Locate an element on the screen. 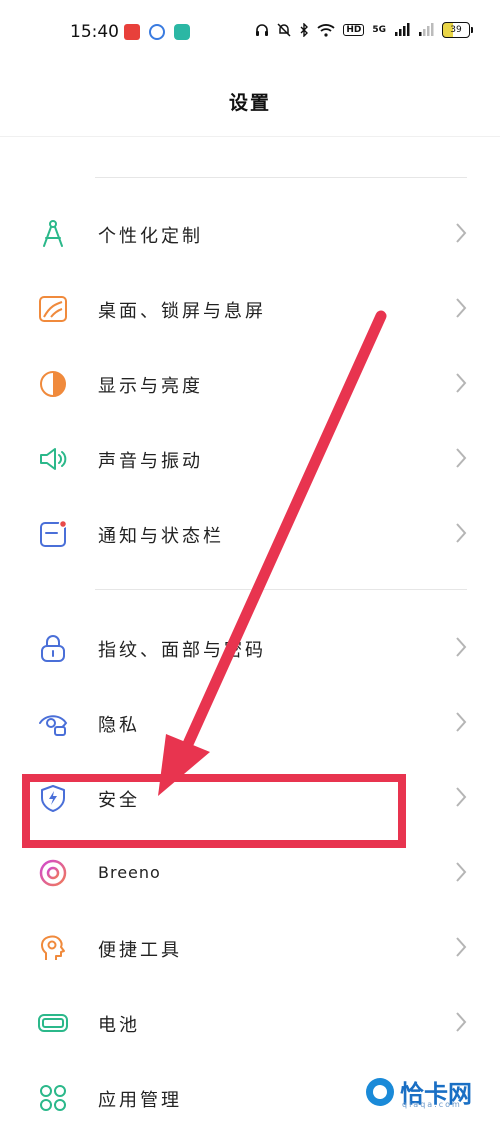  watermark-domain: qiaqa.com is located at coordinates (432, 1104).